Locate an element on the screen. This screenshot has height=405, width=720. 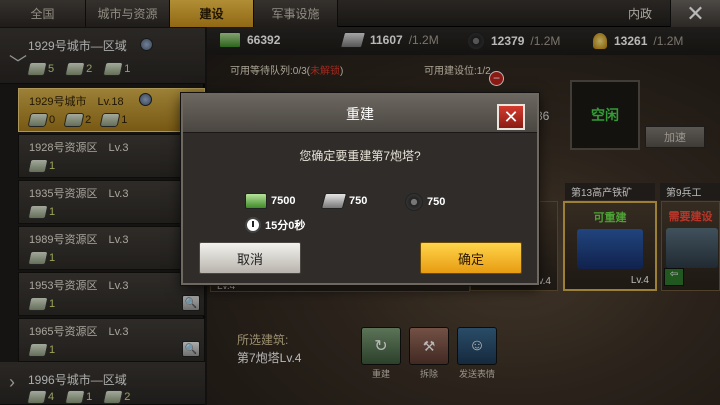
dialog-close-button: ✕ is located at coordinates (511, 117).